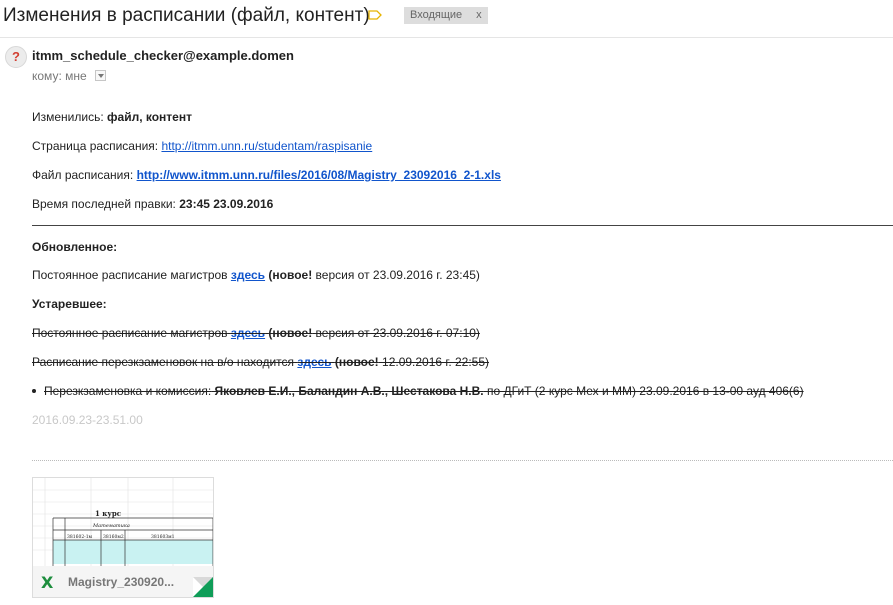  What do you see at coordinates (292, 333) in the screenshot?
I see `outdated1-new-word: новое!` at bounding box center [292, 333].